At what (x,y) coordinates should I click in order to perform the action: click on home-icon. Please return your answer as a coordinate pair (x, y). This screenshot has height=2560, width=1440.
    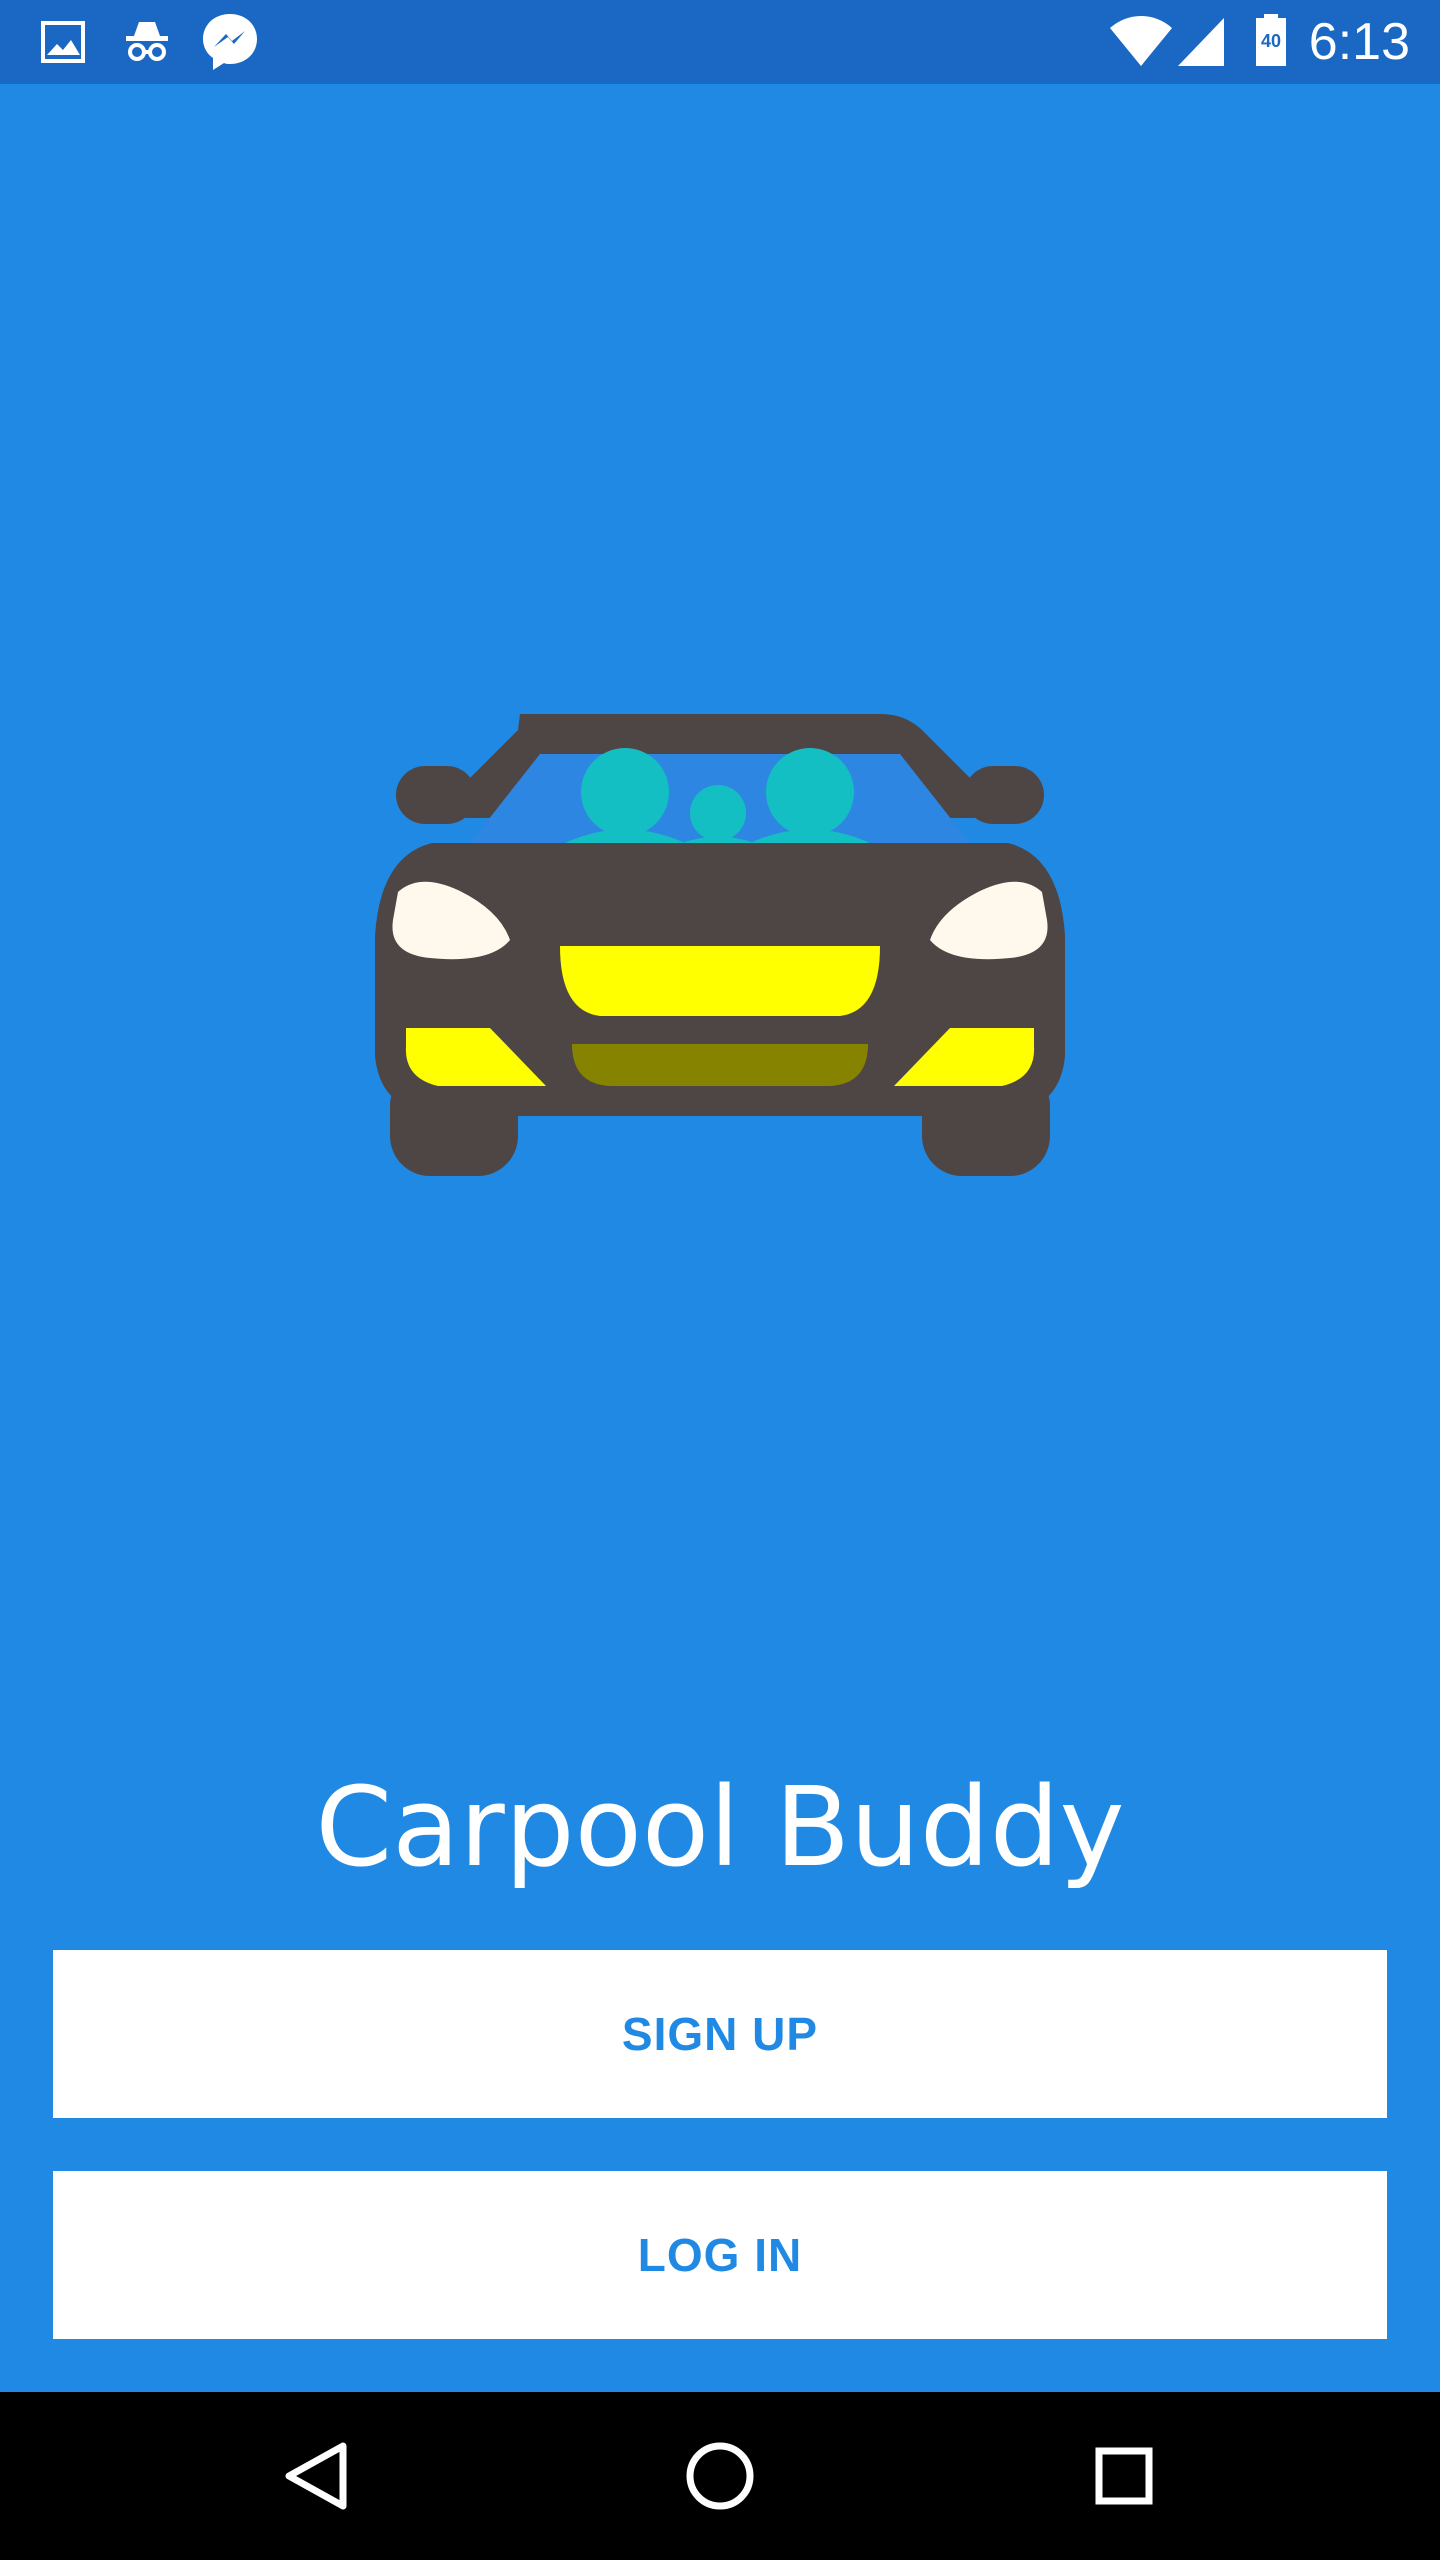
    Looking at the image, I should click on (720, 2476).